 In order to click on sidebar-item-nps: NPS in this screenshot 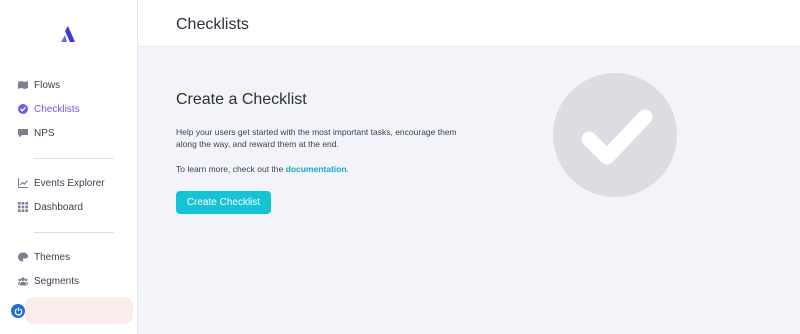, I will do `click(36, 133)`.